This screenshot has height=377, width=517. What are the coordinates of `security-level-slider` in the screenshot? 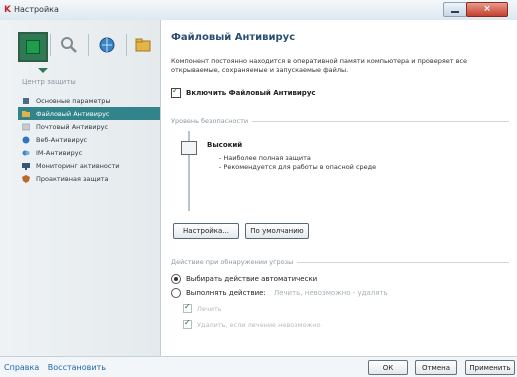 It's located at (189, 170).